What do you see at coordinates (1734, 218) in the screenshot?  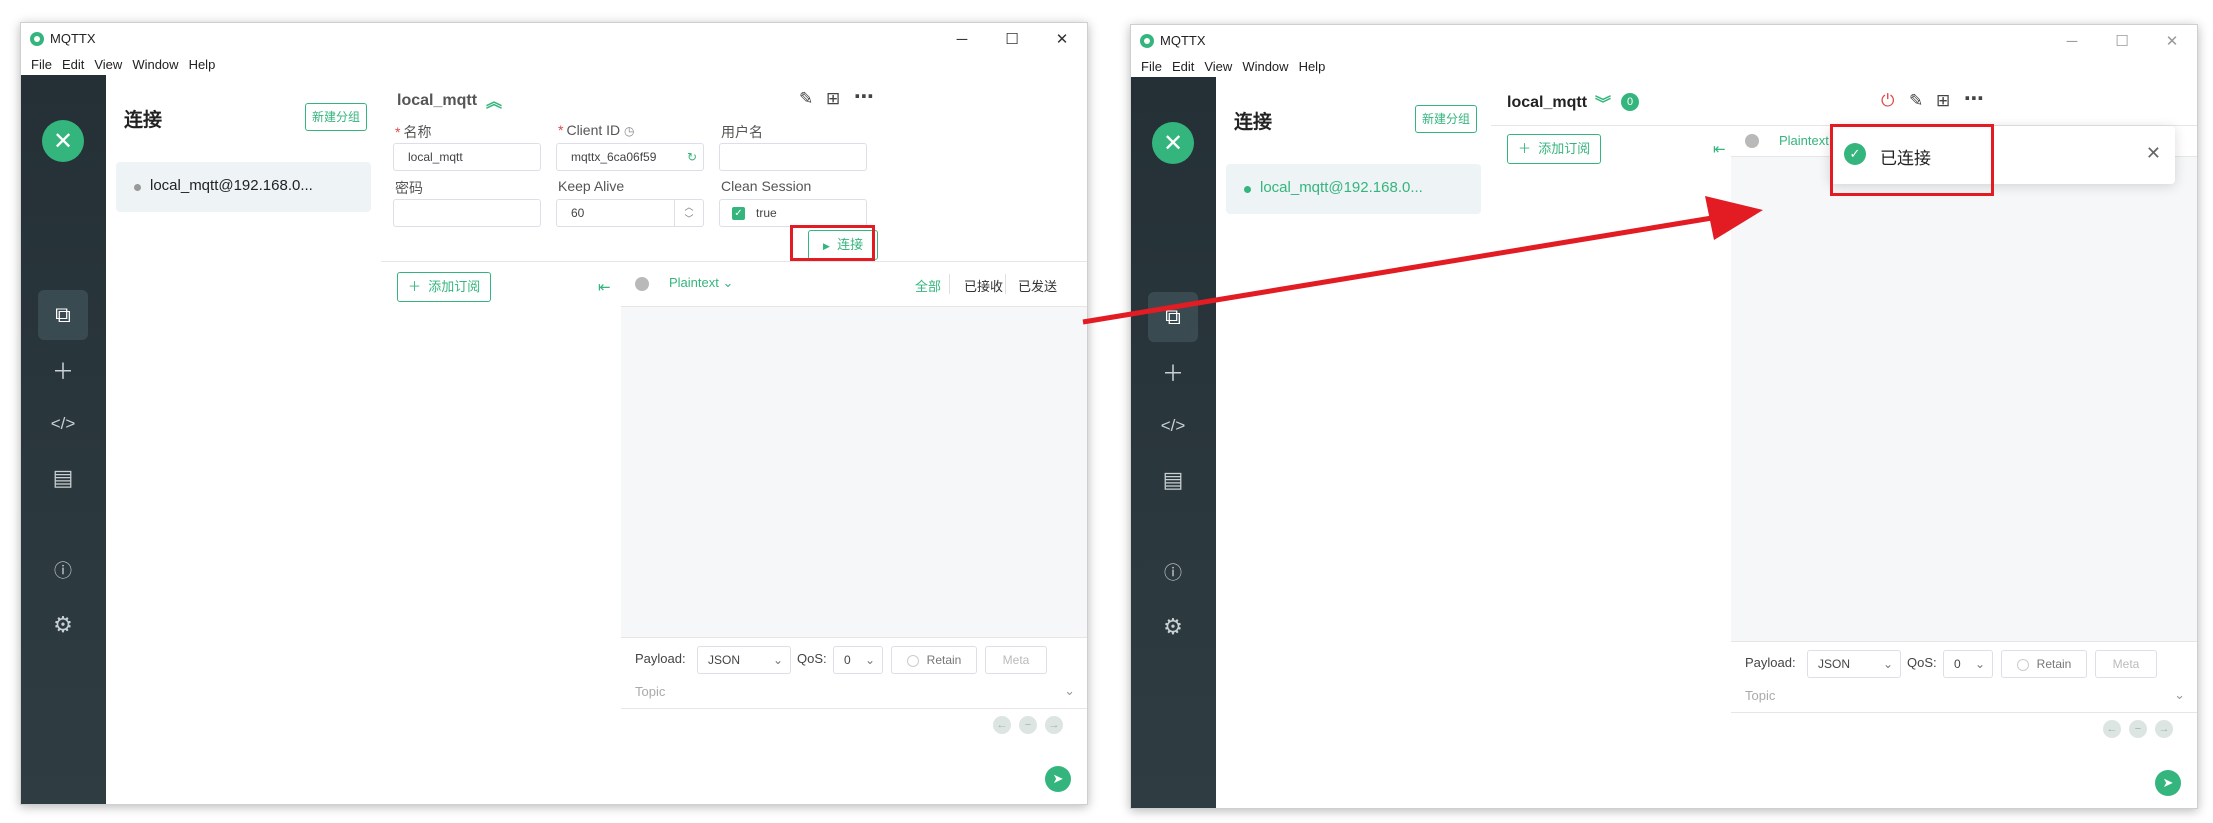 I see `arrow-head` at bounding box center [1734, 218].